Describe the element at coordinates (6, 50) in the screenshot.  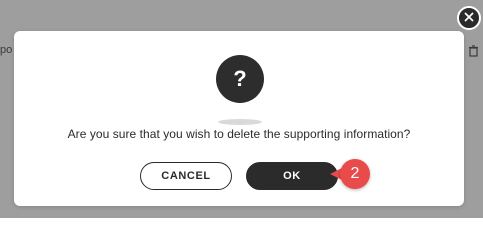
I see `background-text: po` at that location.